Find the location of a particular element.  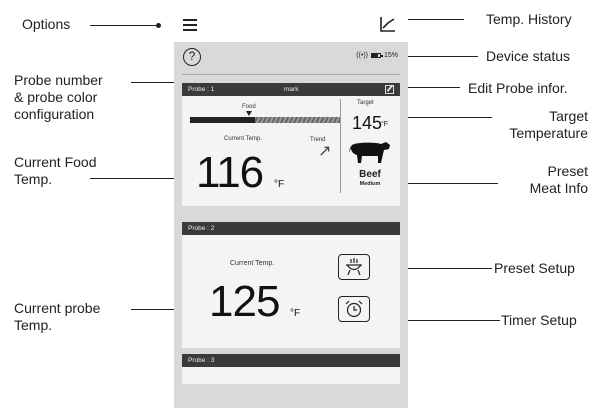

battery-percent: 15% is located at coordinates (390, 55).